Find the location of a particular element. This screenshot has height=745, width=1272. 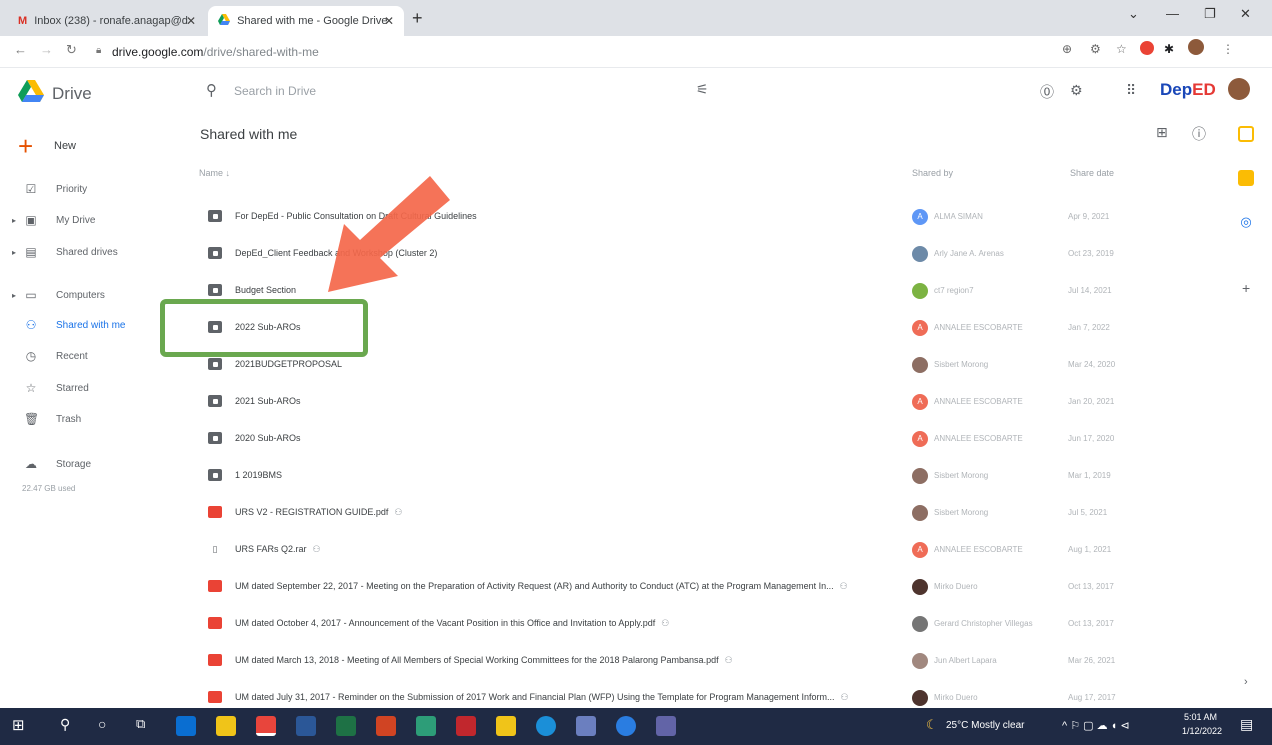

extension-icon is located at coordinates (1147, 48).